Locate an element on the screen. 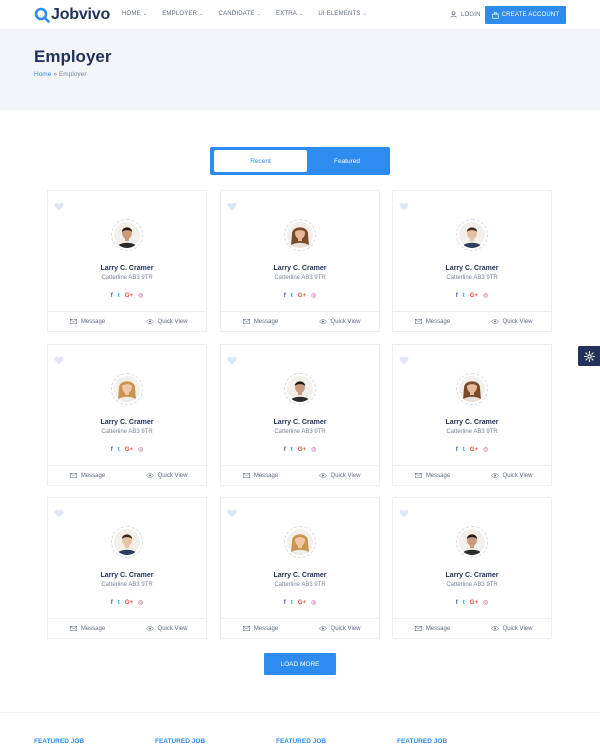  nav-ui-elements: UI ELEMENTS ⌄ is located at coordinates (342, 14).